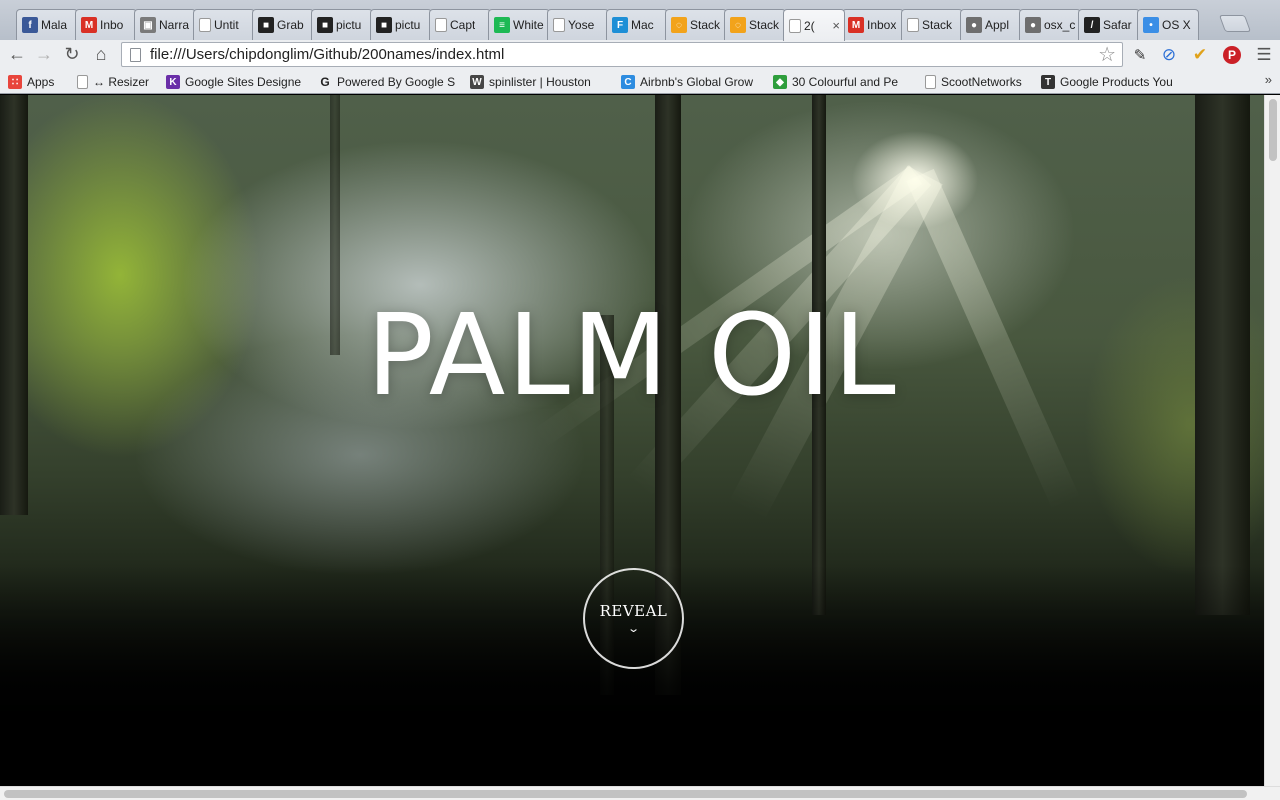 This screenshot has height=800, width=1280. Describe the element at coordinates (1107, 54) in the screenshot. I see `bookmark-star-icon: ☆` at that location.